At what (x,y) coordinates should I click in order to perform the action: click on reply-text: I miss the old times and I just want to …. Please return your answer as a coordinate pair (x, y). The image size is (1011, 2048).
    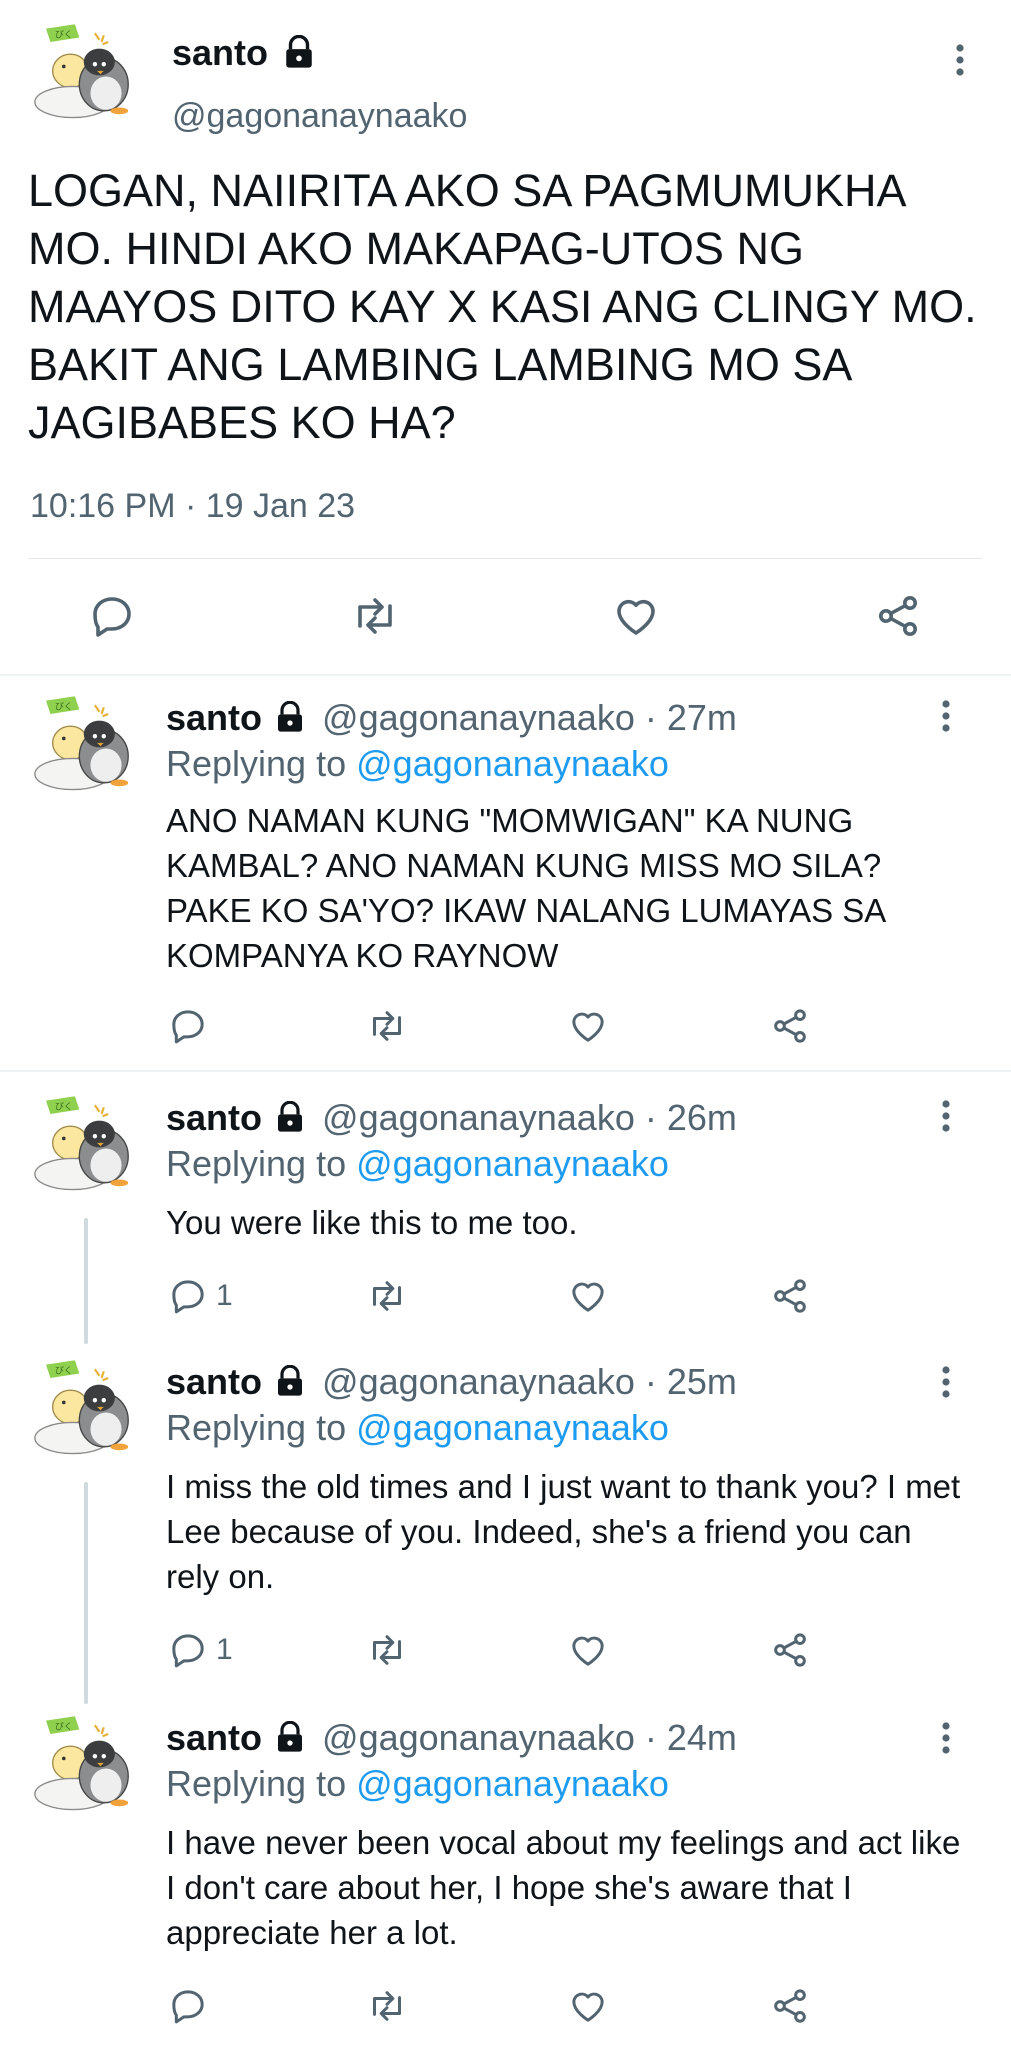
    Looking at the image, I should click on (563, 1531).